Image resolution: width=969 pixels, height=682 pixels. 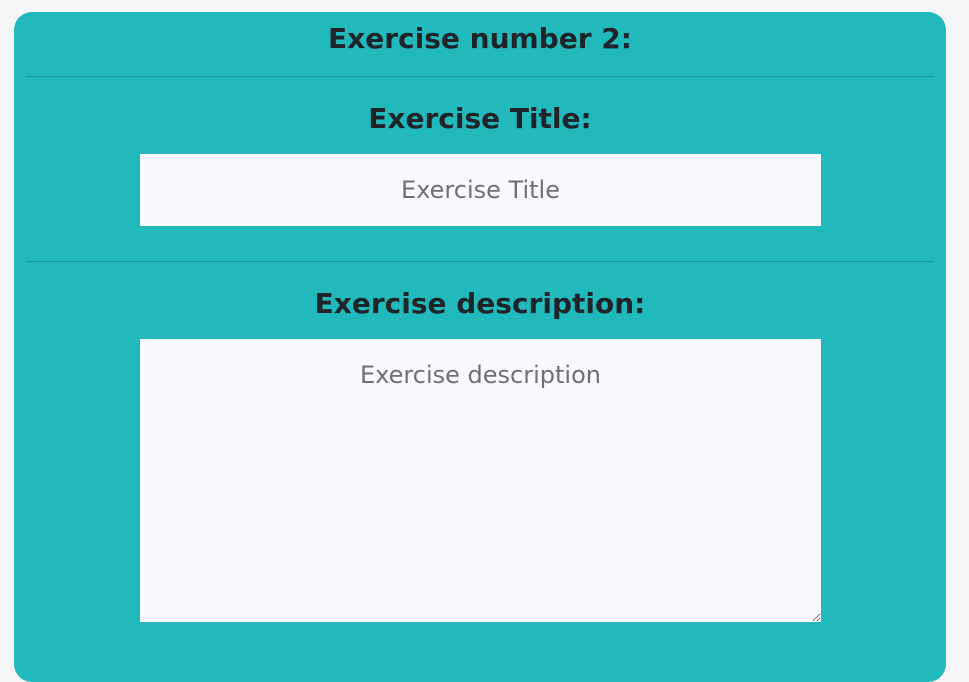 What do you see at coordinates (480, 118) in the screenshot?
I see `exercise-title-label: Exercise Title:` at bounding box center [480, 118].